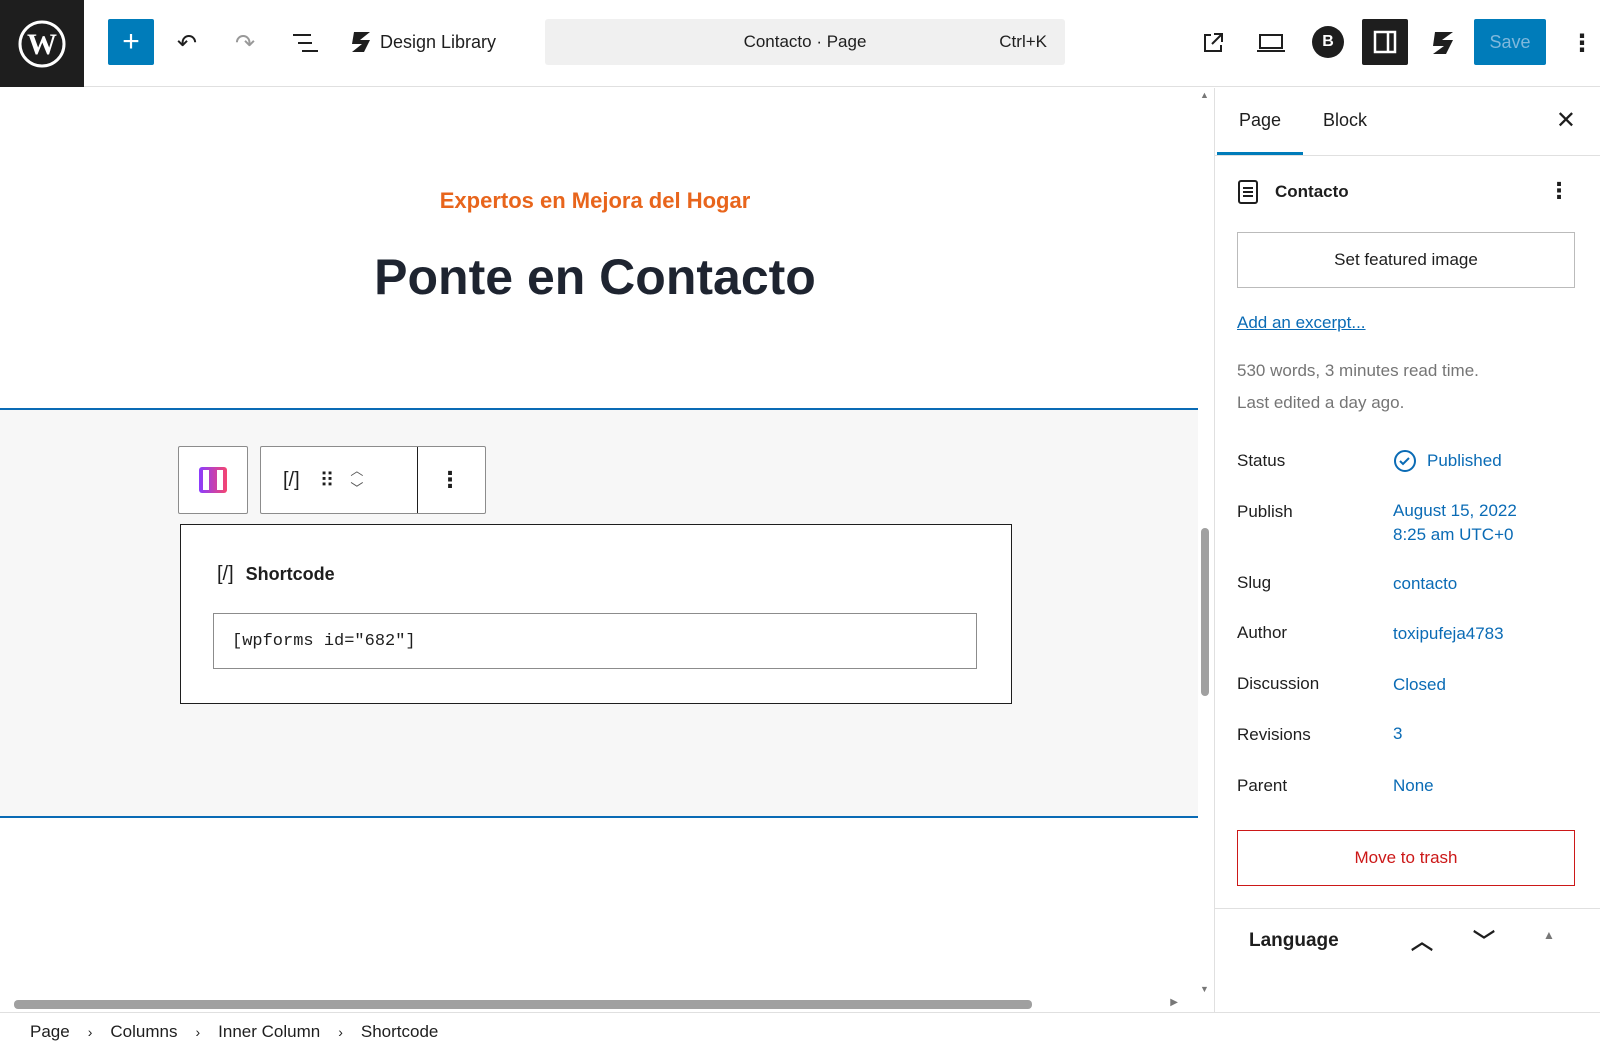  What do you see at coordinates (800, 1031) in the screenshot?
I see `breadcrumb: Page › Columns › Inner Column › Shortcode` at bounding box center [800, 1031].